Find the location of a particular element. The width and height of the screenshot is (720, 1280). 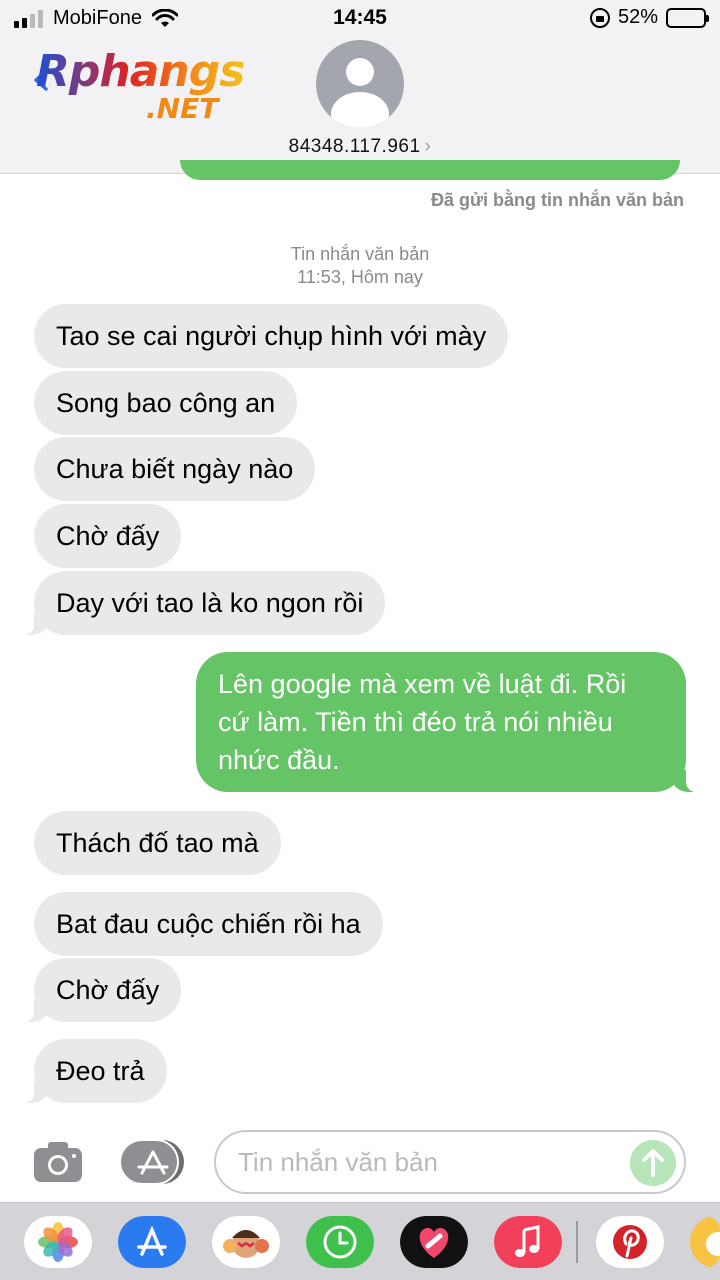

heart-app-icon is located at coordinates (434, 1242).